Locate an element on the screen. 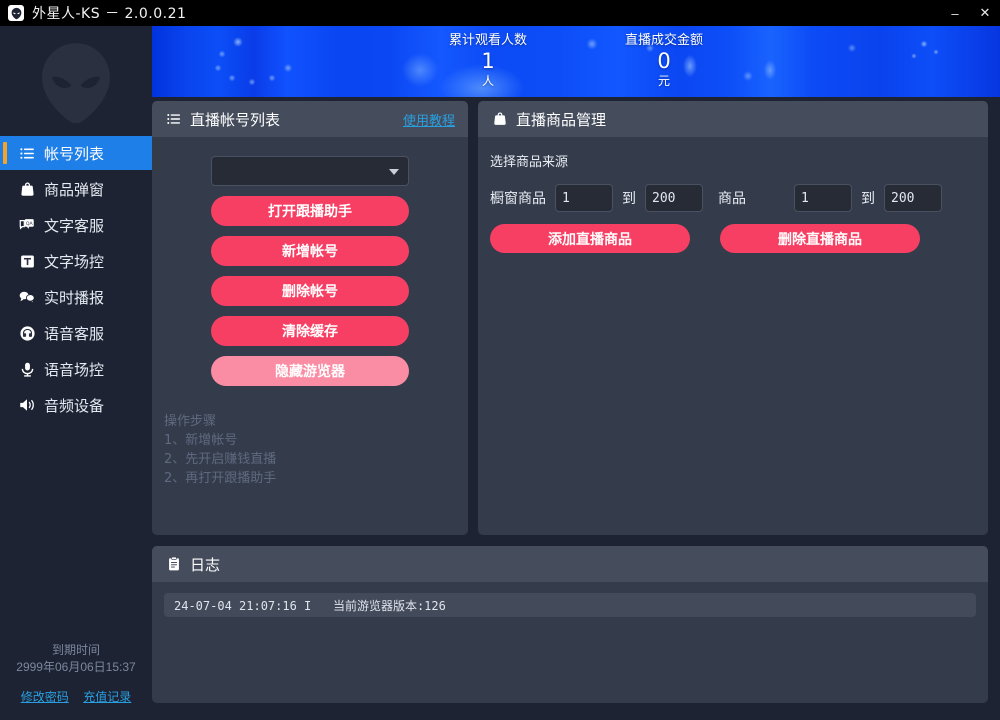 This screenshot has height=720, width=1000. goods-range: 商品 1 到 200 is located at coordinates (830, 198).